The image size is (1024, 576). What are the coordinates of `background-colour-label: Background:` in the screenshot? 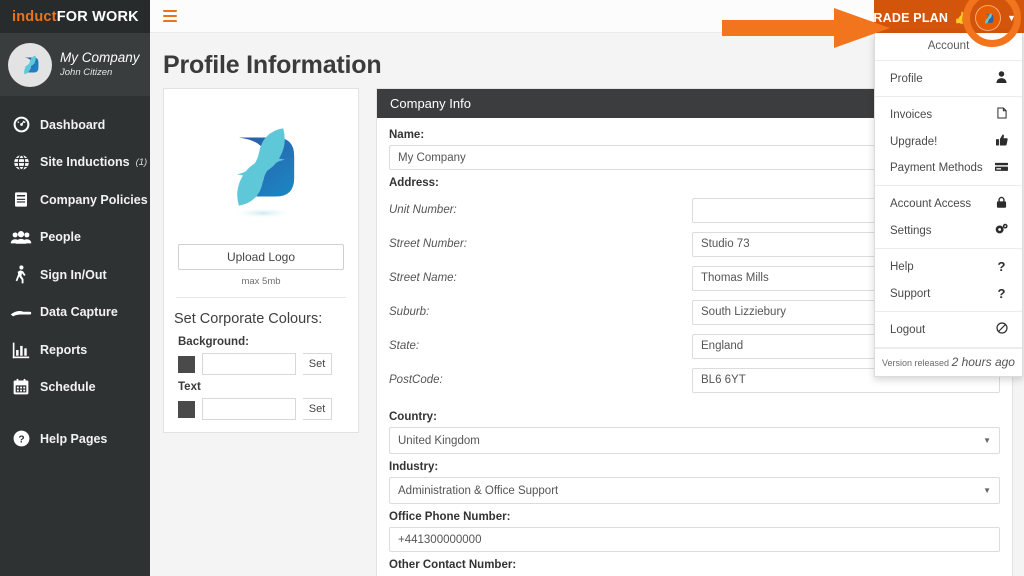 It's located at (213, 342).